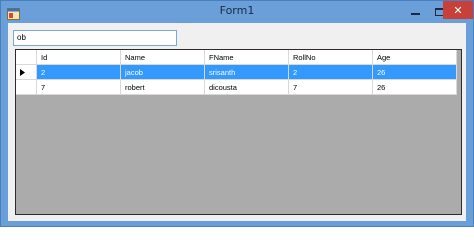 The height and width of the screenshot is (240, 474). Describe the element at coordinates (414, 57) in the screenshot. I see `column-header-age: Age` at that location.